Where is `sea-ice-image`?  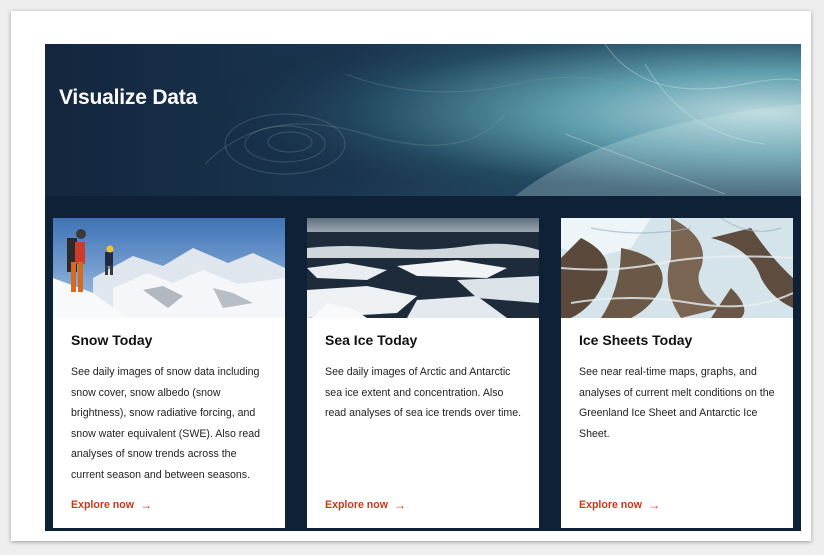 sea-ice-image is located at coordinates (423, 268).